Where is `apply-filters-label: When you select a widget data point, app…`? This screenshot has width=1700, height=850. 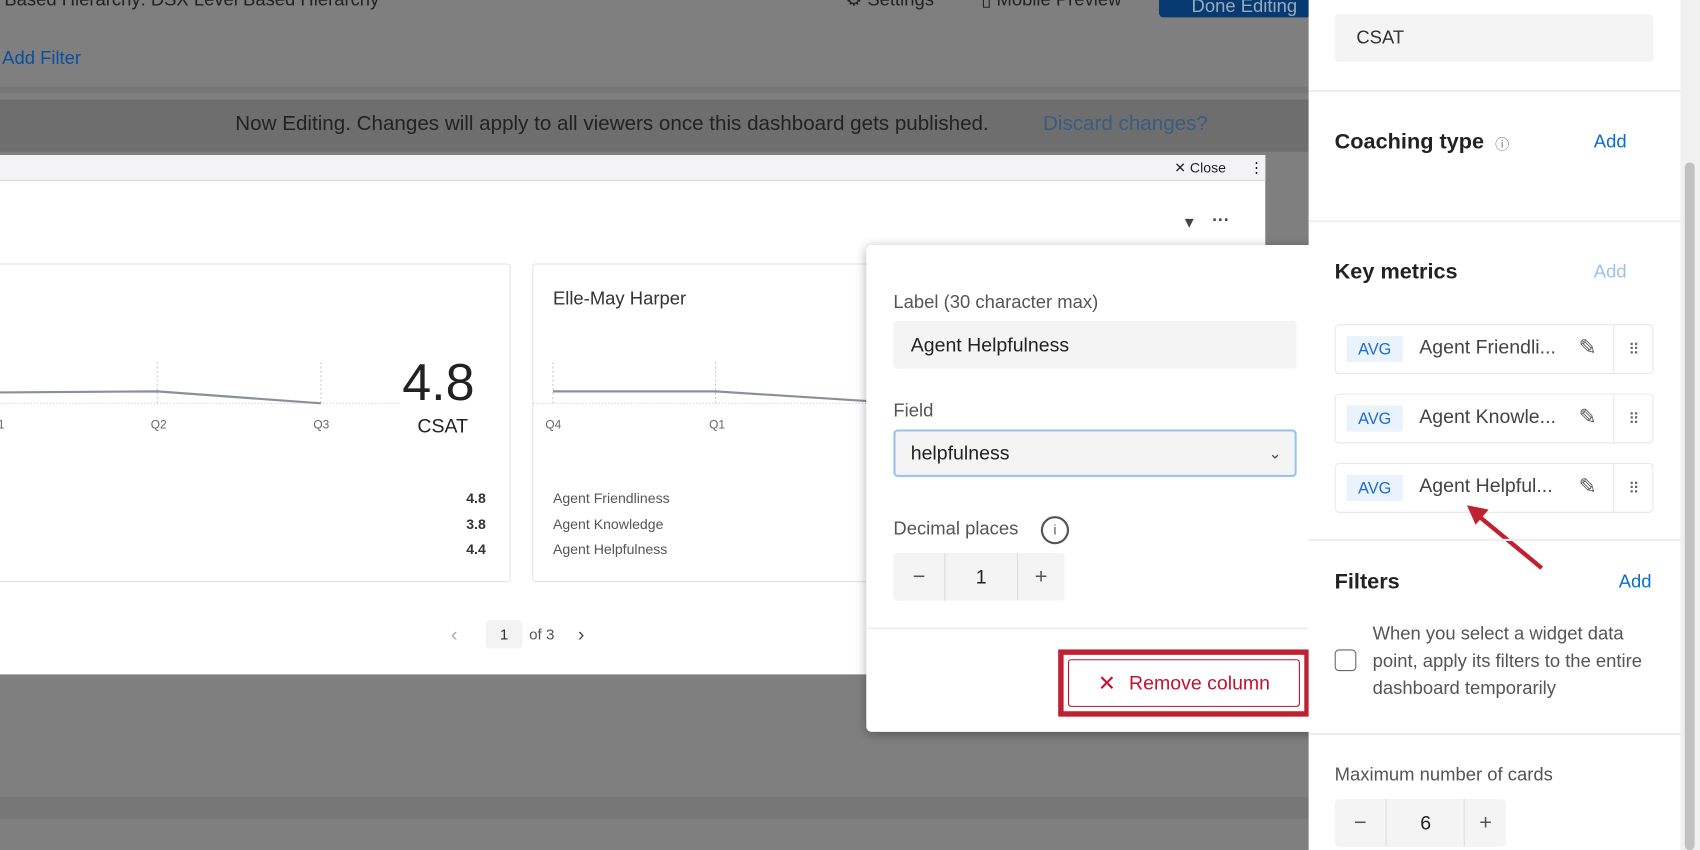
apply-filters-label: When you select a widget data point, app… is located at coordinates (1507, 661).